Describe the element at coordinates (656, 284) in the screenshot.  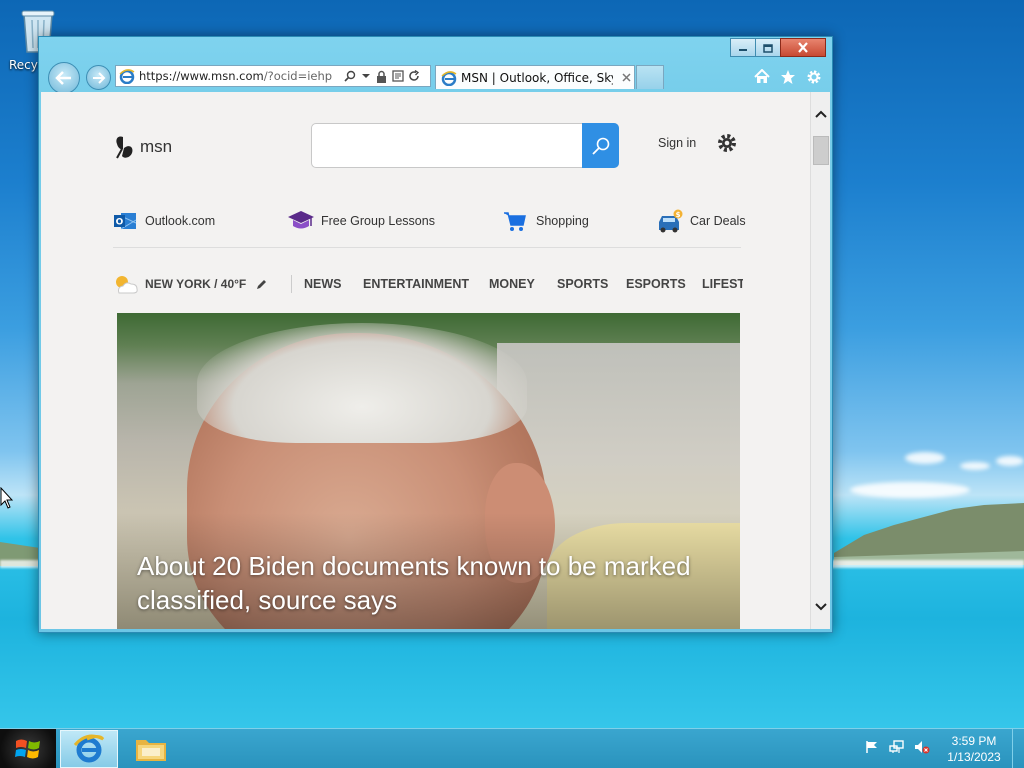
I see `nav-esports: ESPORTS` at that location.